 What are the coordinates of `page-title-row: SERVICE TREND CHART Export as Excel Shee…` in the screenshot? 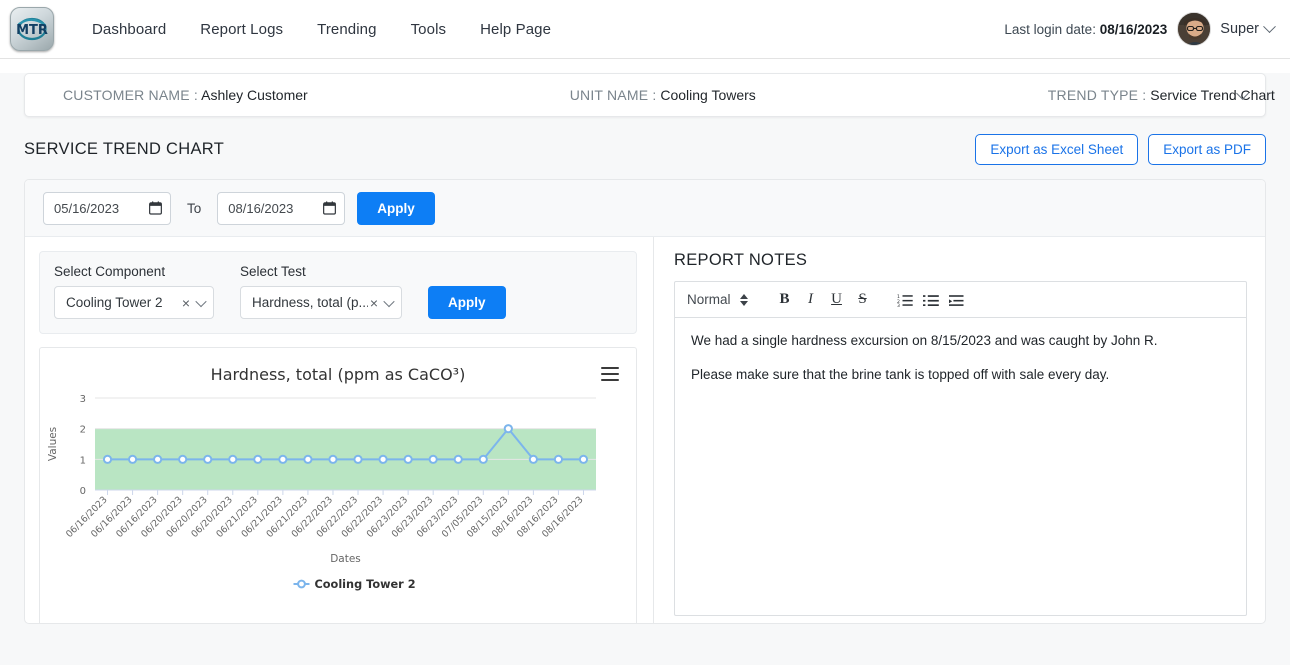 It's located at (645, 149).